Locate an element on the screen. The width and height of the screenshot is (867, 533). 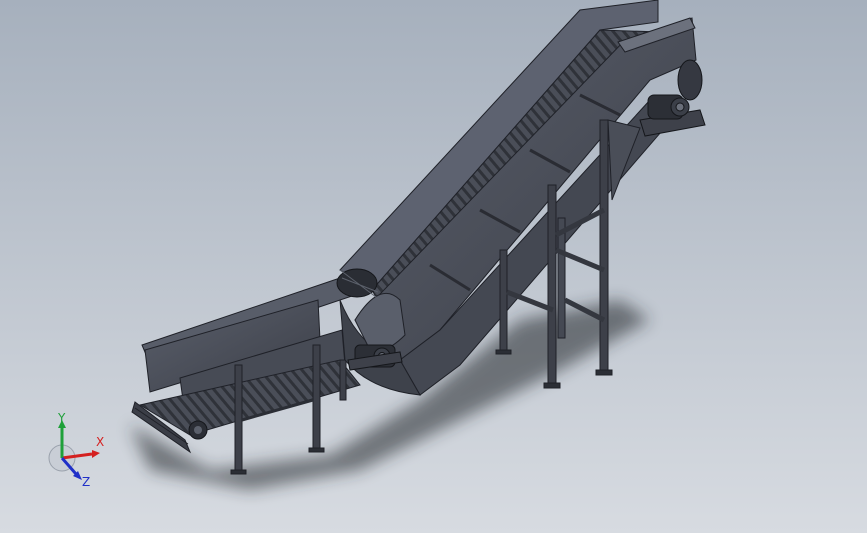
z-axis-label: Z is located at coordinates (86, 482).